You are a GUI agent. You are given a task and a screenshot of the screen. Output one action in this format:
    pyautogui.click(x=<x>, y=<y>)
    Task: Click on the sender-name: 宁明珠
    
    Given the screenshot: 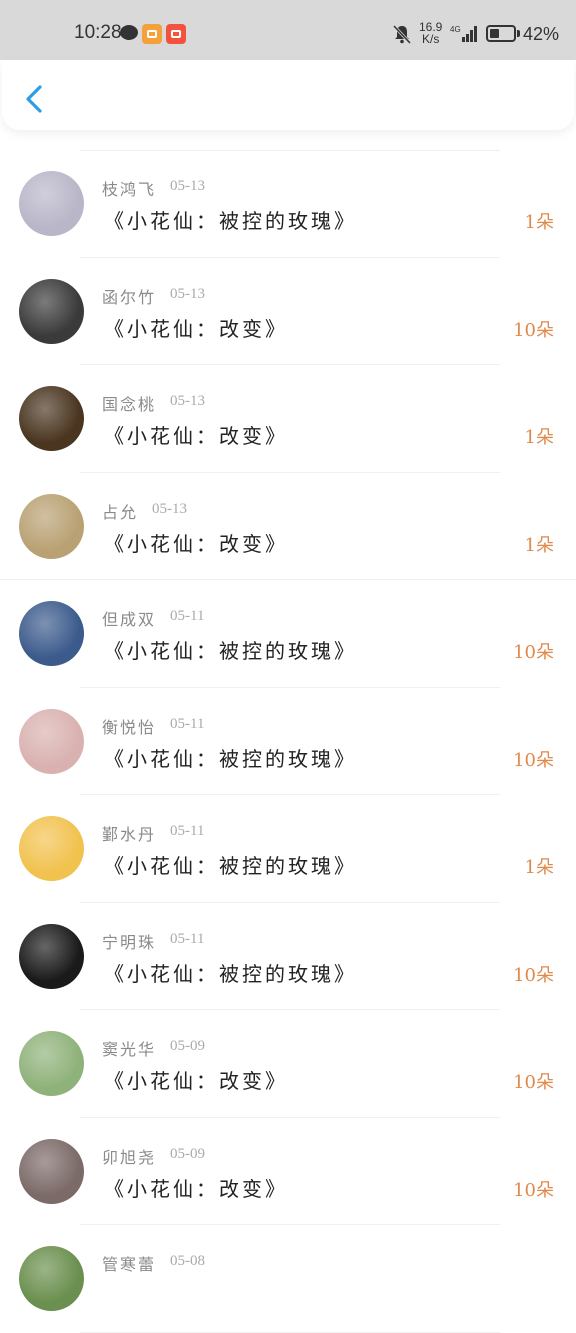 What is the action you would take?
    pyautogui.click(x=129, y=942)
    